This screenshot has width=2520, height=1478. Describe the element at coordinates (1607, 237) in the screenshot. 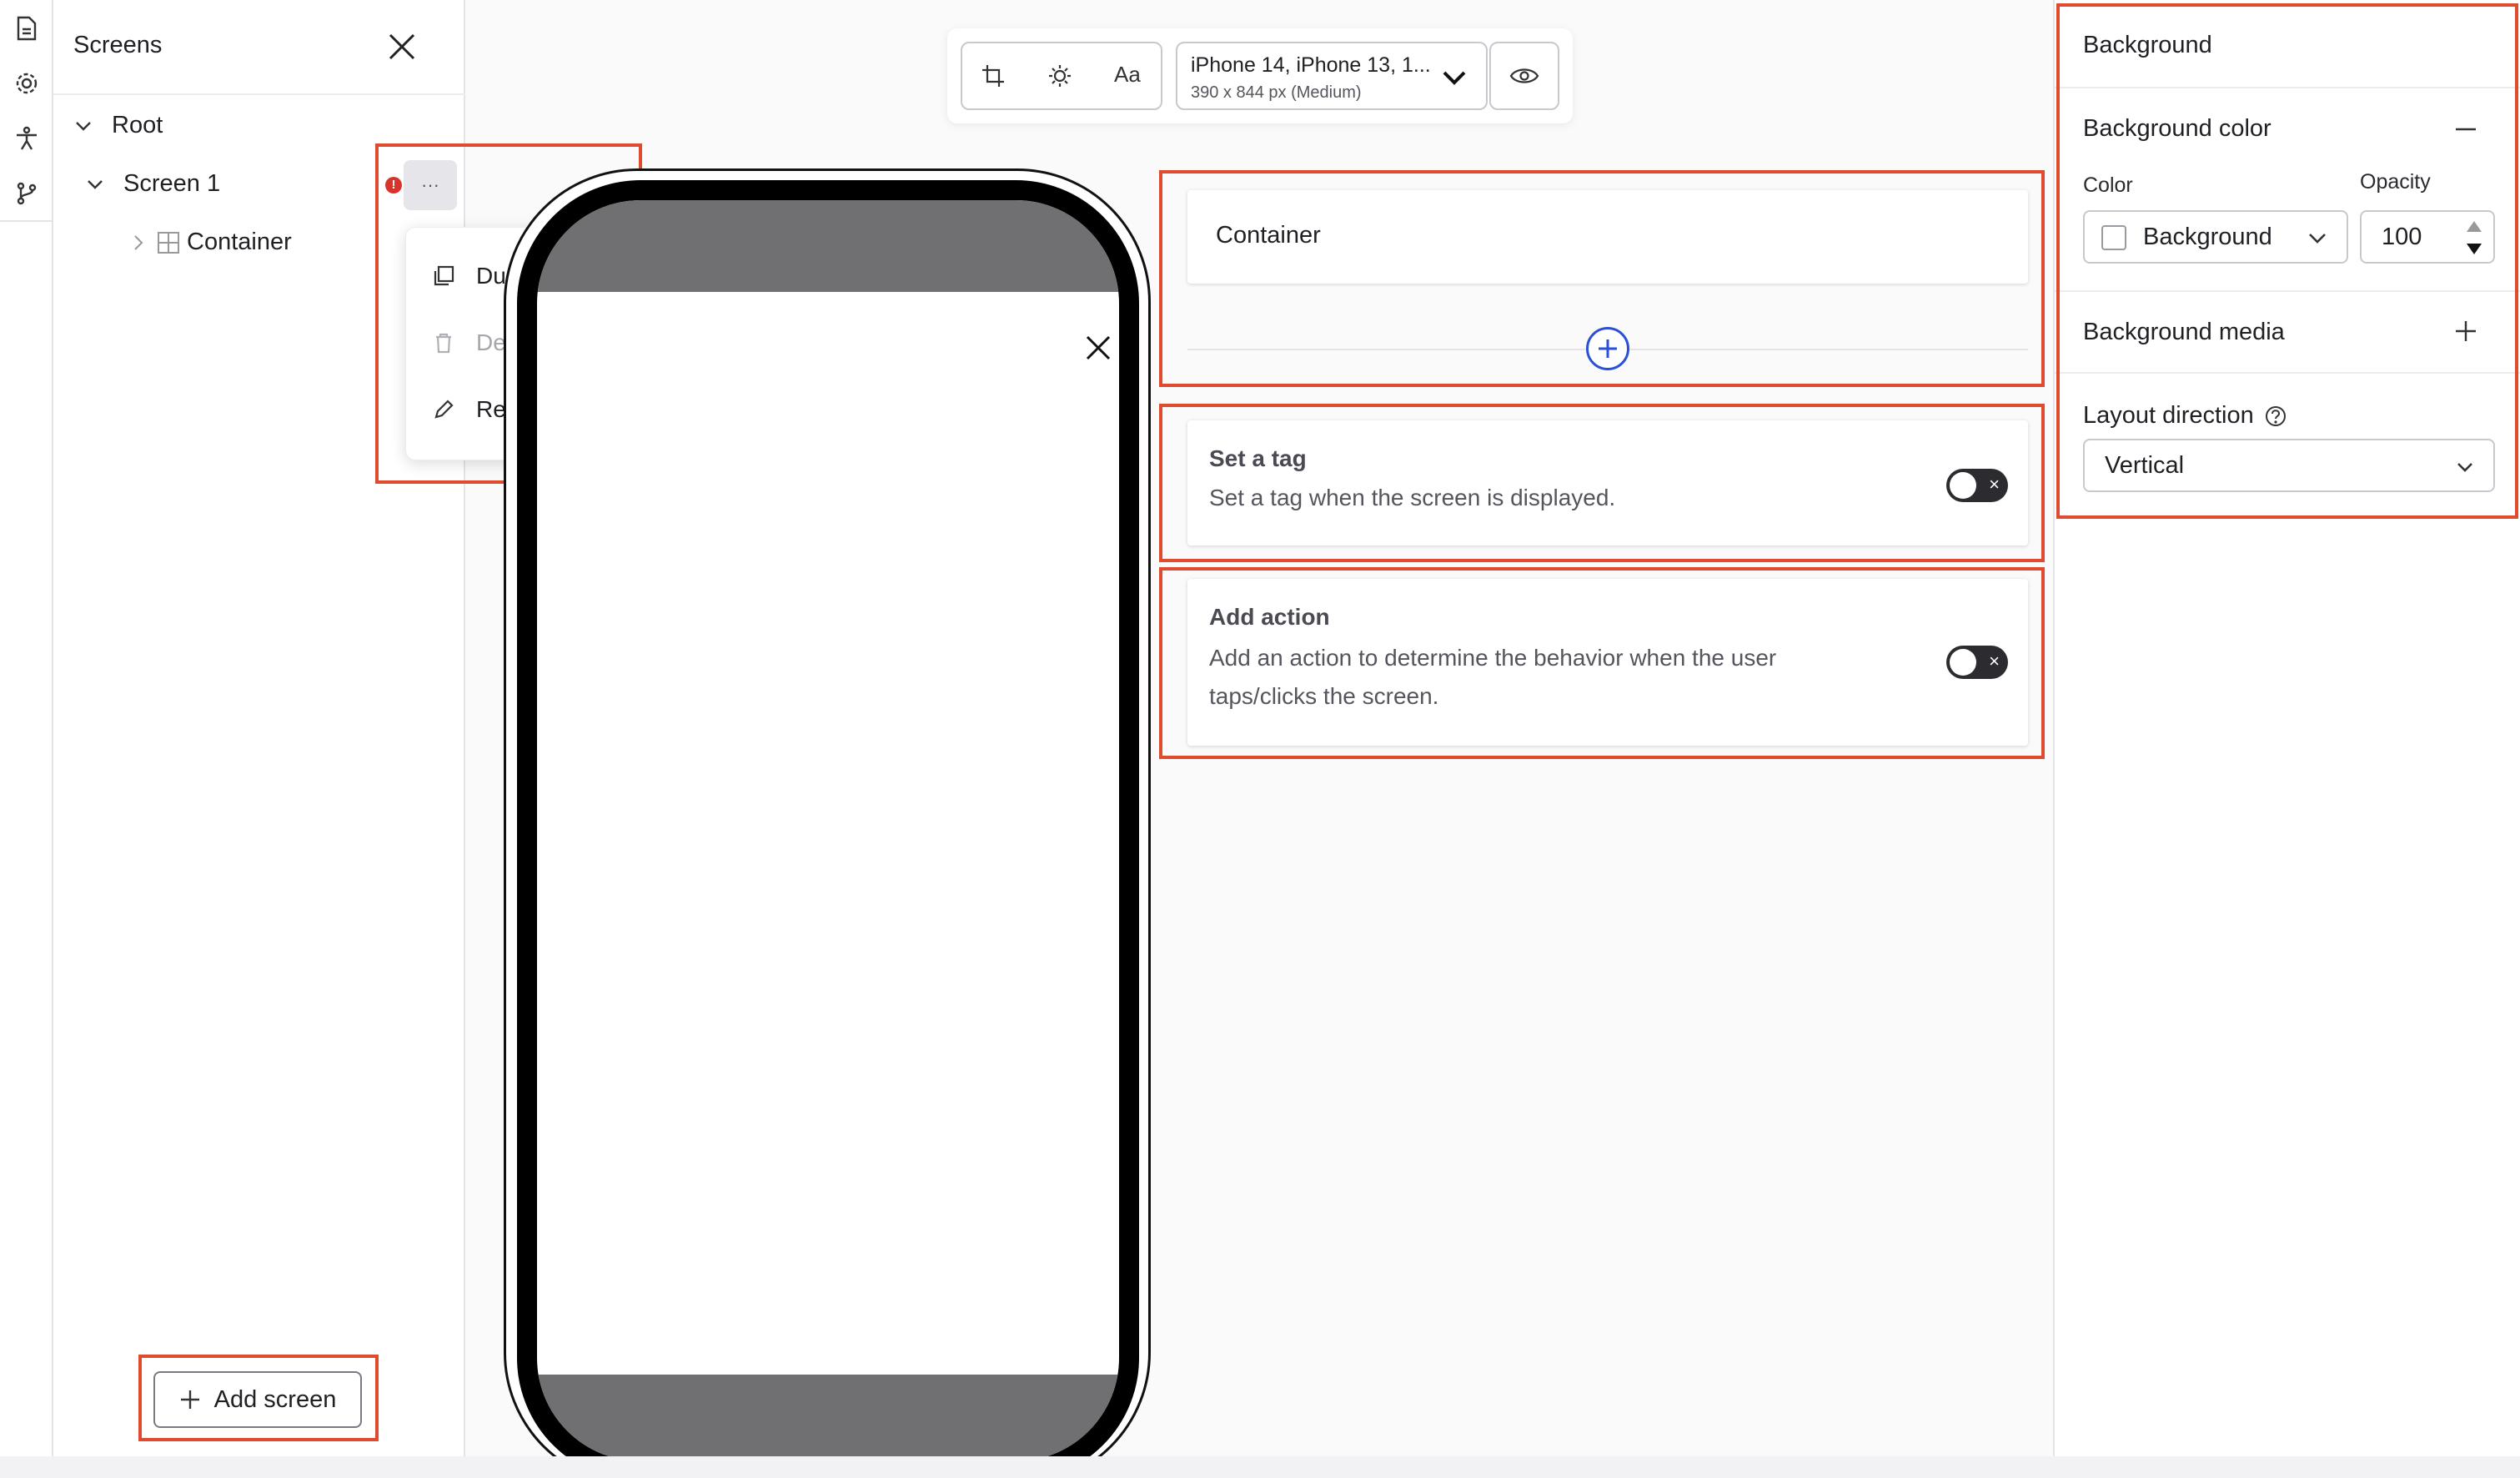

I see `container-card: Container` at that location.